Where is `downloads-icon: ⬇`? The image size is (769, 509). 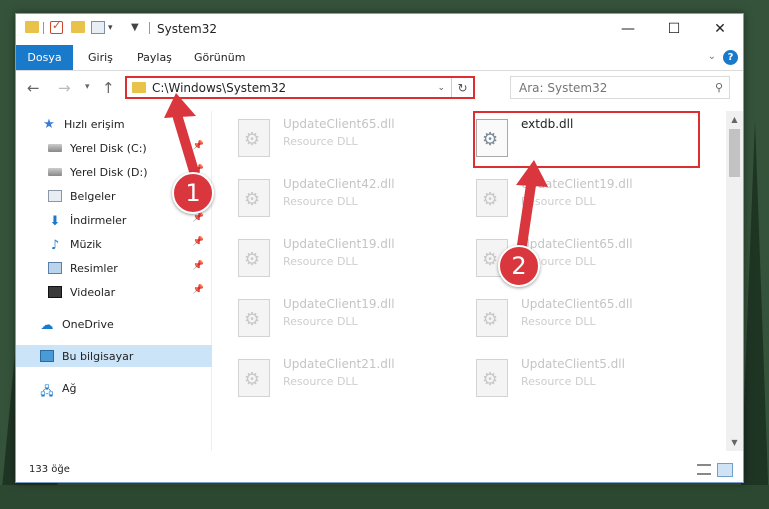 downloads-icon: ⬇ is located at coordinates (55, 221).